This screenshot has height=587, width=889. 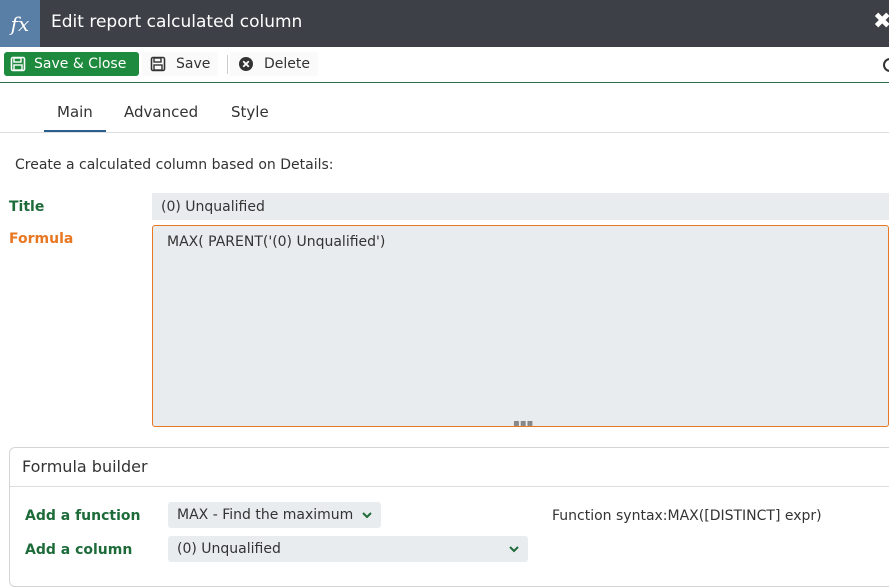 What do you see at coordinates (193, 64) in the screenshot?
I see `save-label: Save` at bounding box center [193, 64].